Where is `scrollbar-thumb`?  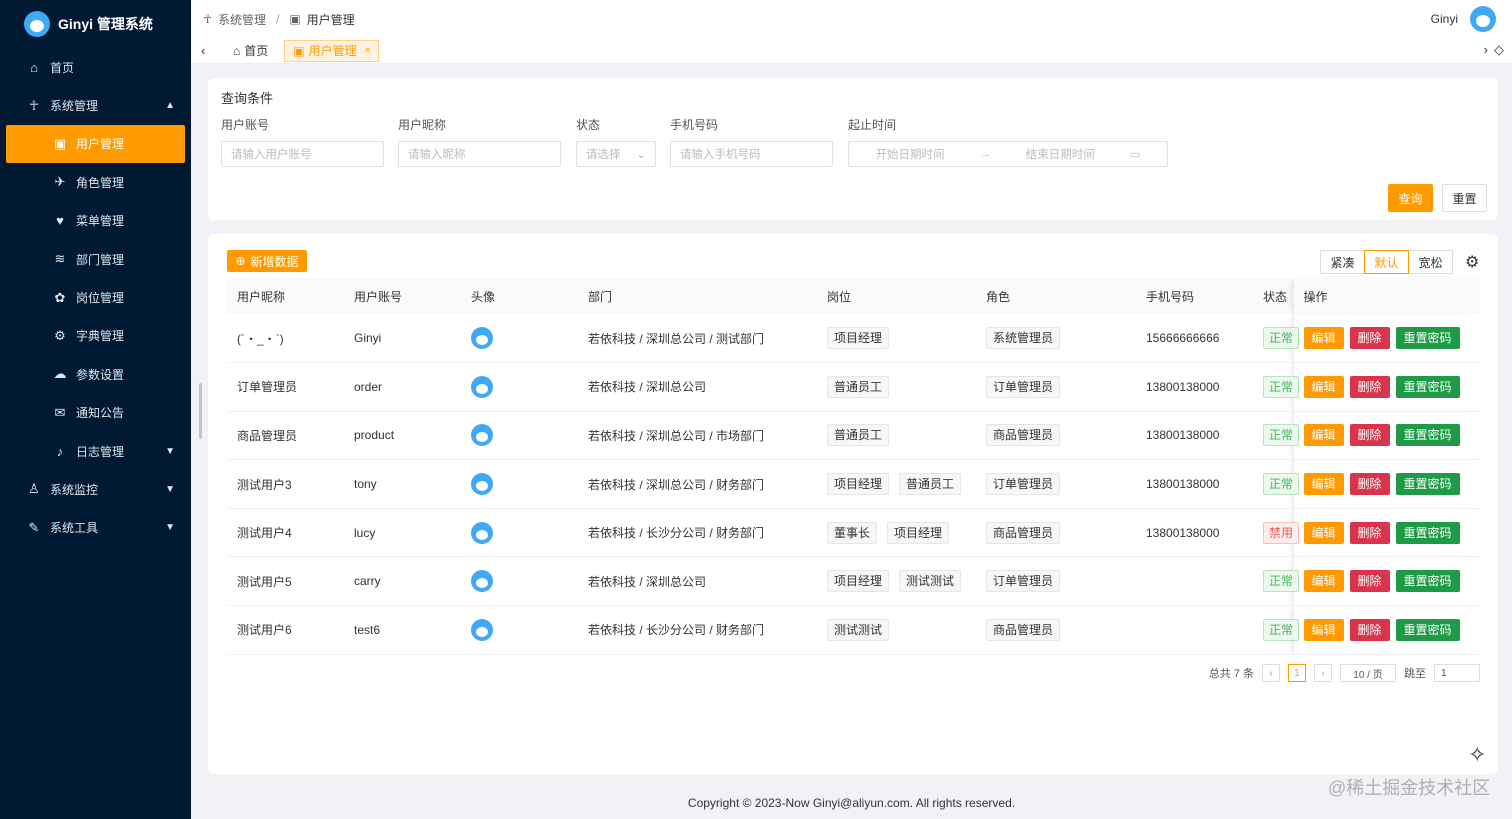 scrollbar-thumb is located at coordinates (200, 411).